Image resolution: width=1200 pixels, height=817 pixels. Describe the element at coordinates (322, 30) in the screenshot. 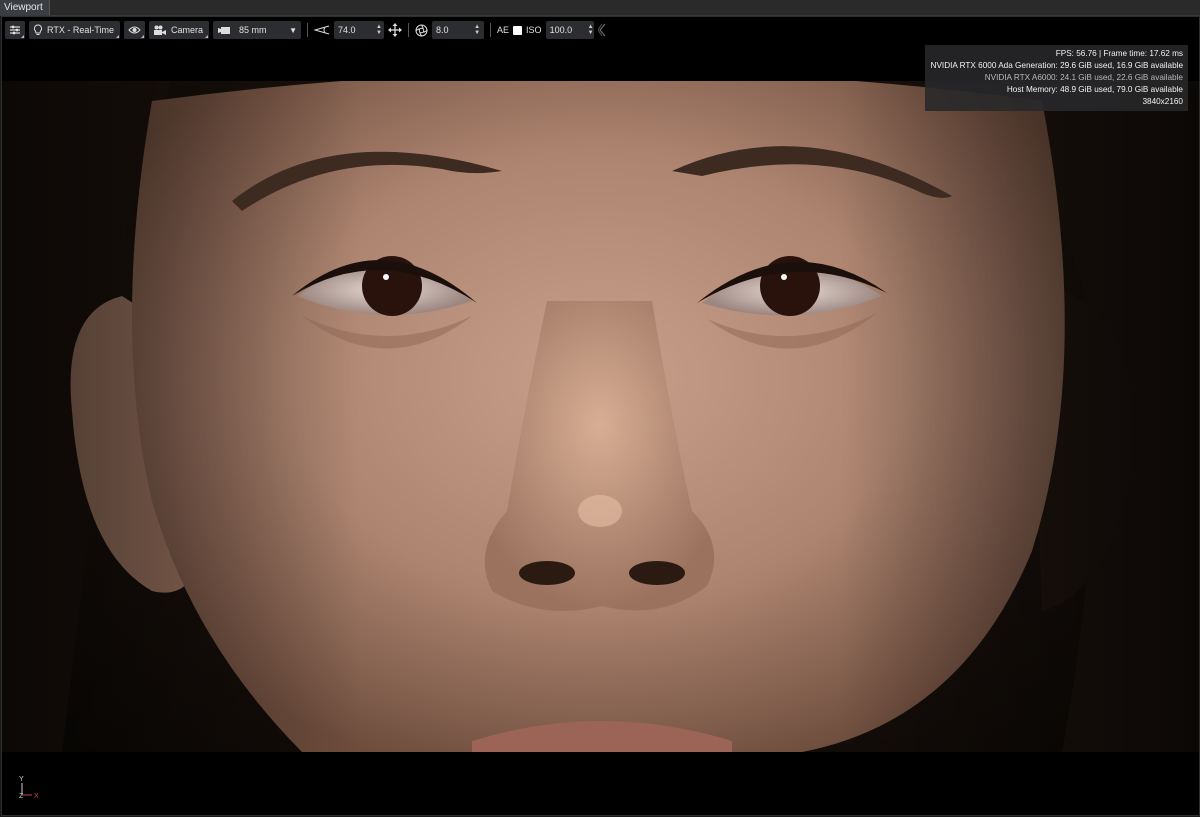

I see `fov-icon` at that location.